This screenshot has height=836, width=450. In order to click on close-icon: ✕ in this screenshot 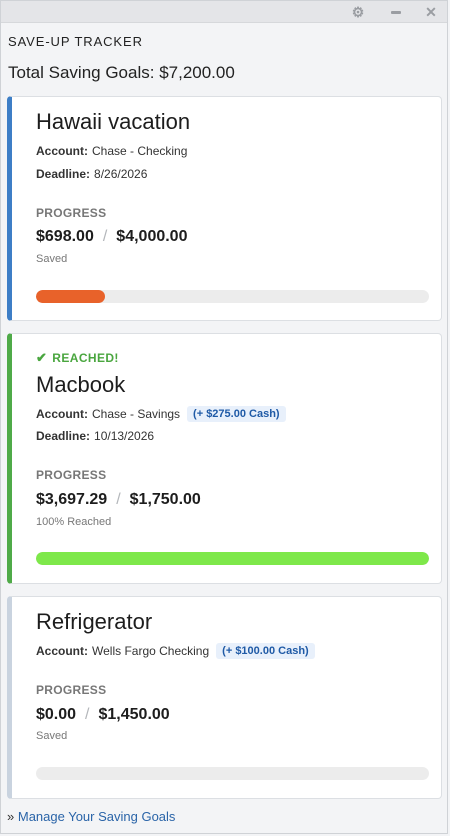, I will do `click(431, 12)`.